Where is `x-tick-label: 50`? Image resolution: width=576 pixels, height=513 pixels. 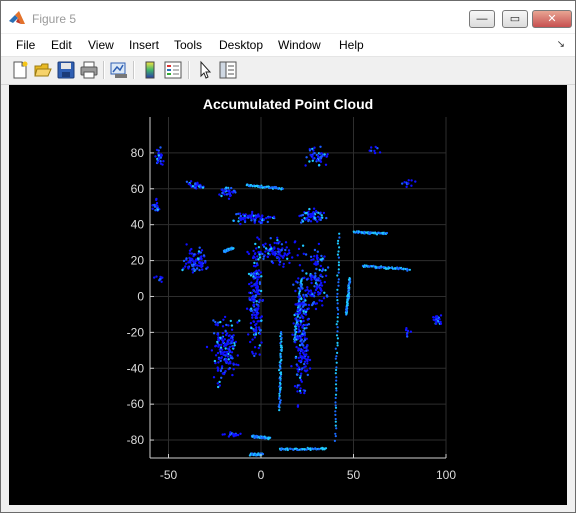
x-tick-label: 50 is located at coordinates (354, 475).